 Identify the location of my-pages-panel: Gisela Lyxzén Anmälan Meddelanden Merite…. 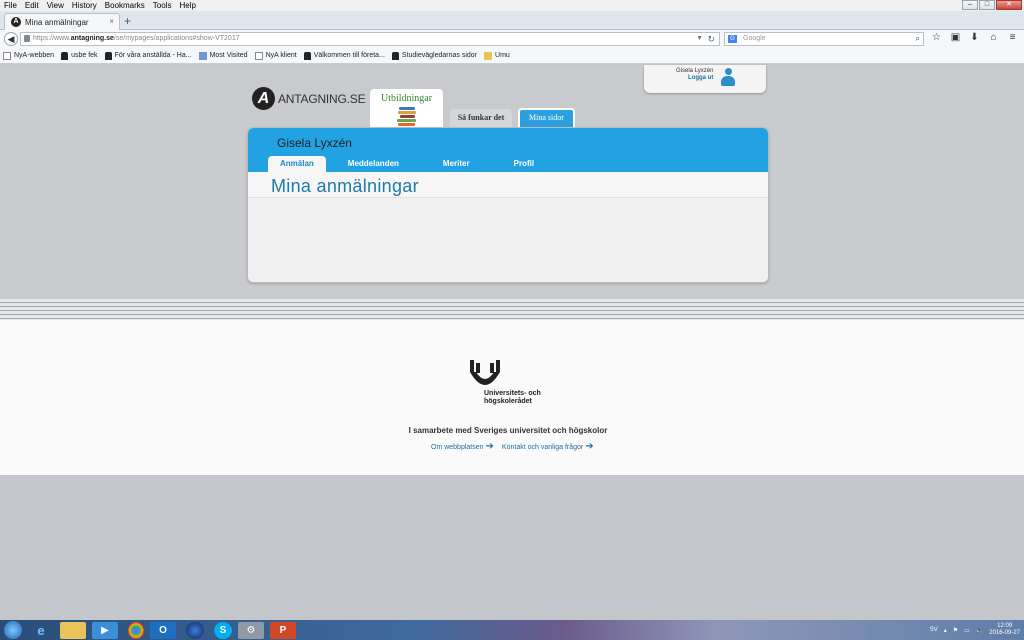
(508, 205).